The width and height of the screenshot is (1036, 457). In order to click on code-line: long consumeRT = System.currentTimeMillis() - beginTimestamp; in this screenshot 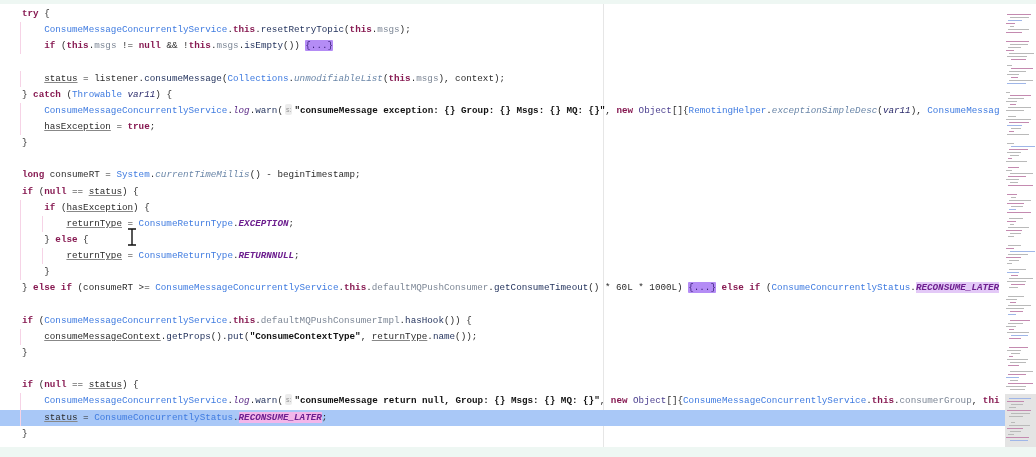, I will do `click(191, 175)`.